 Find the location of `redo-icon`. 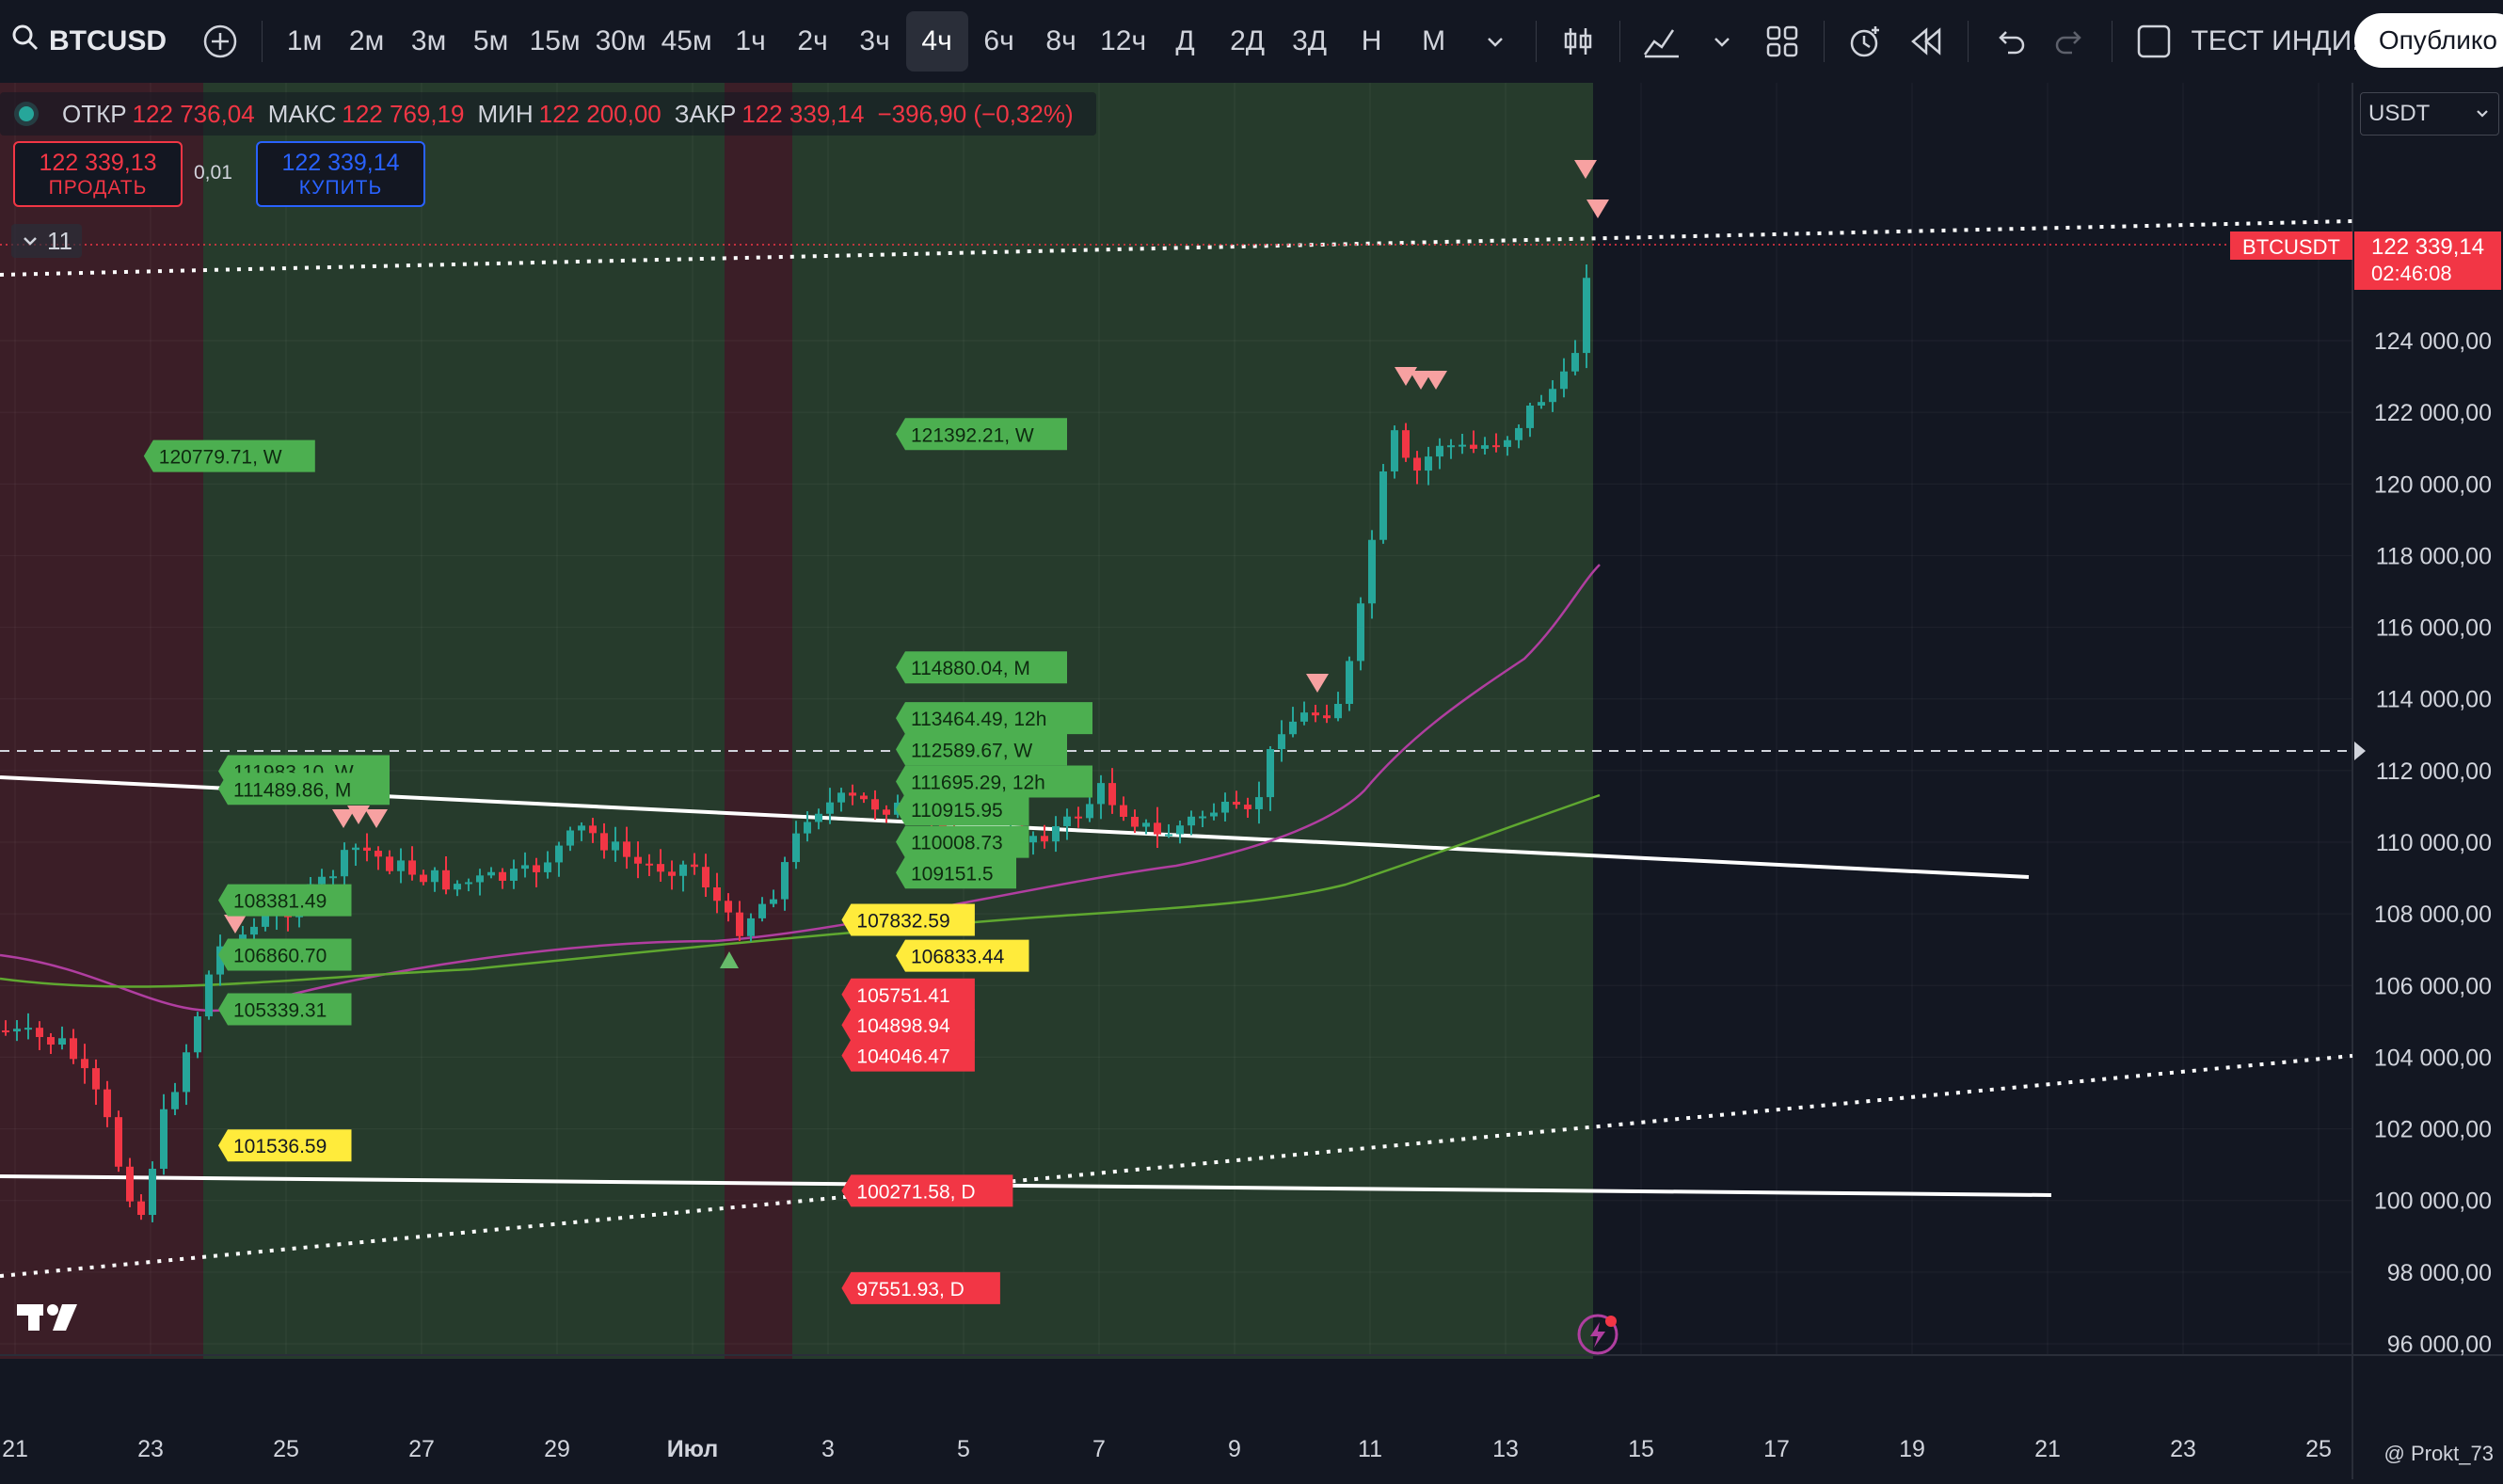

redo-icon is located at coordinates (2070, 41).